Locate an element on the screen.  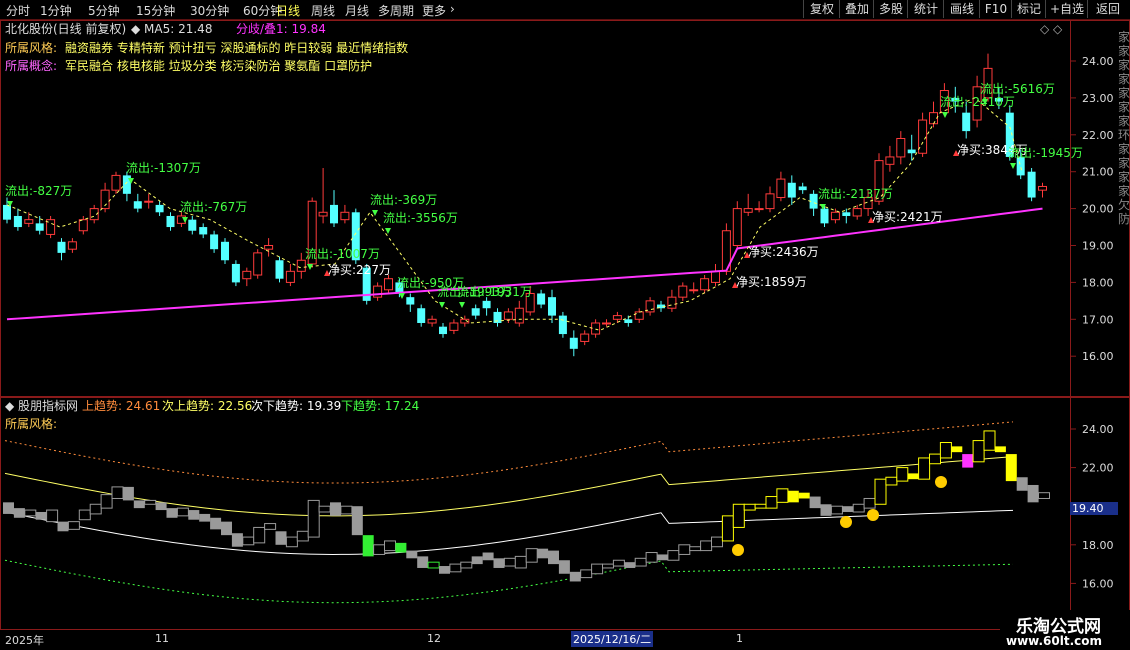
indicator-tick-label: 22.00 is located at coordinates (1098, 468).